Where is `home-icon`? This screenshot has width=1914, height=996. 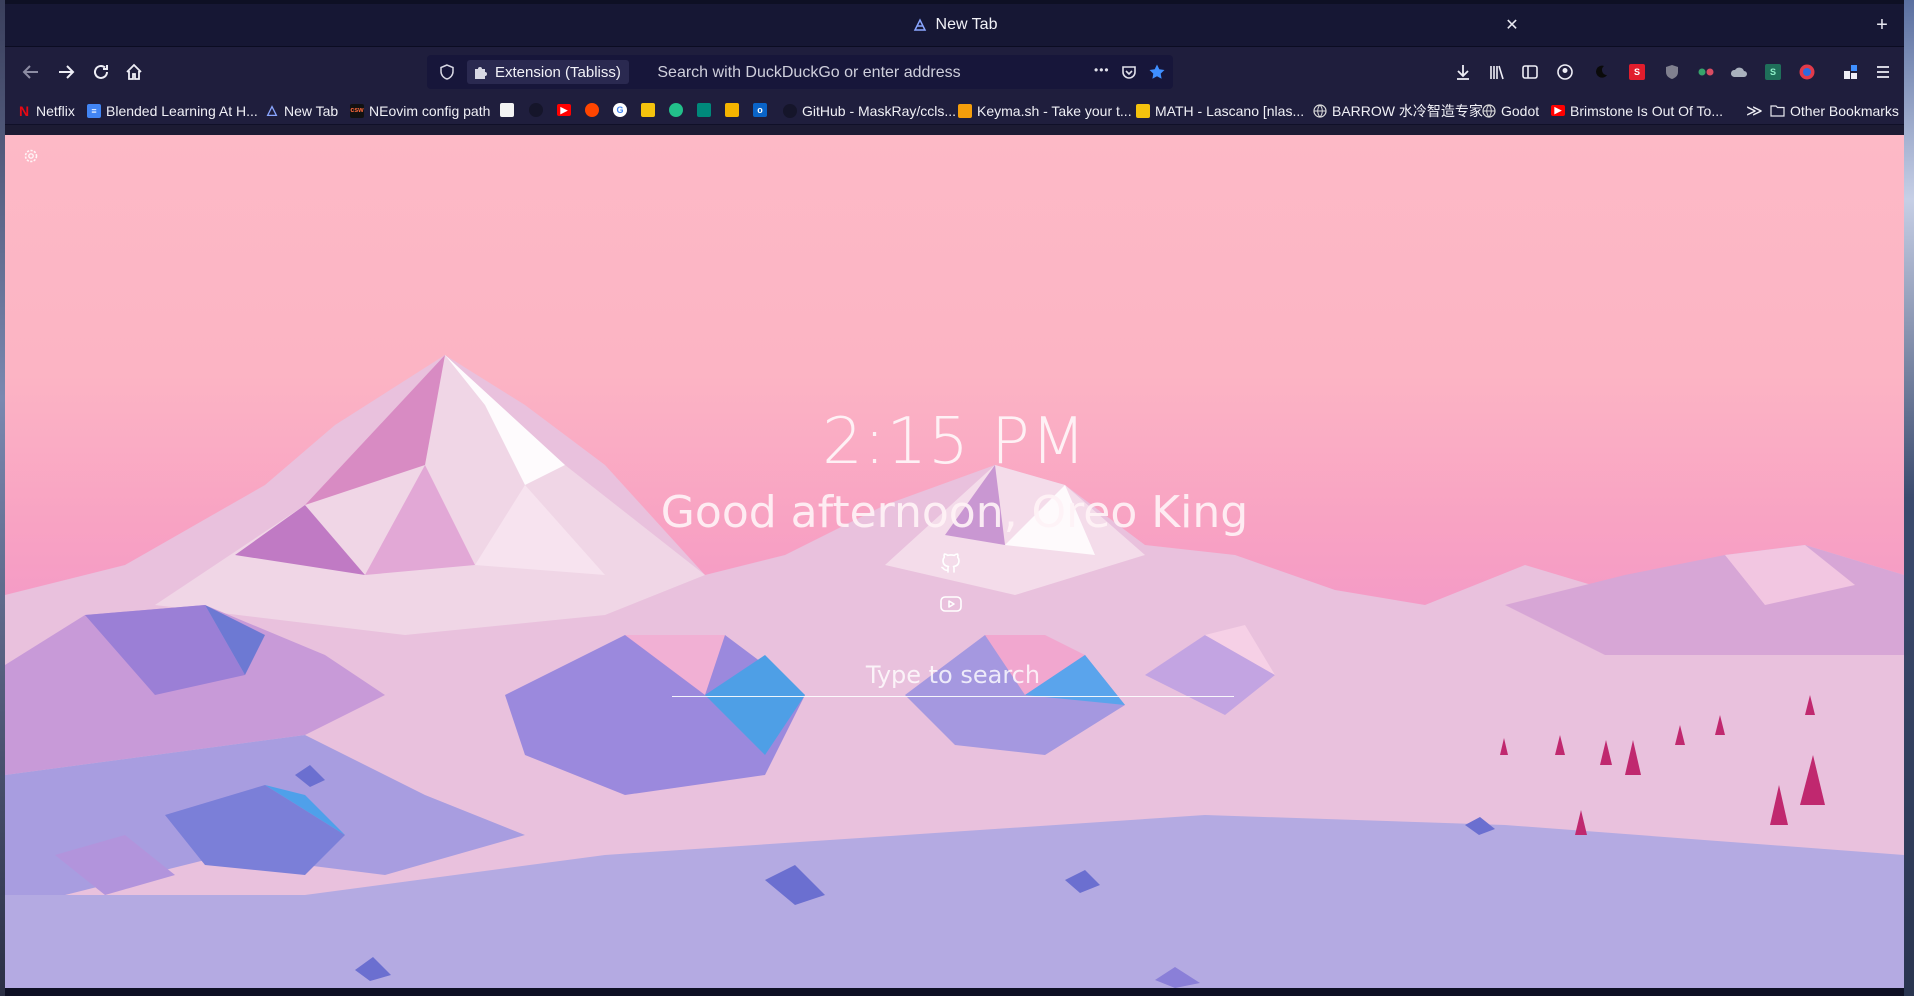
home-icon is located at coordinates (134, 71).